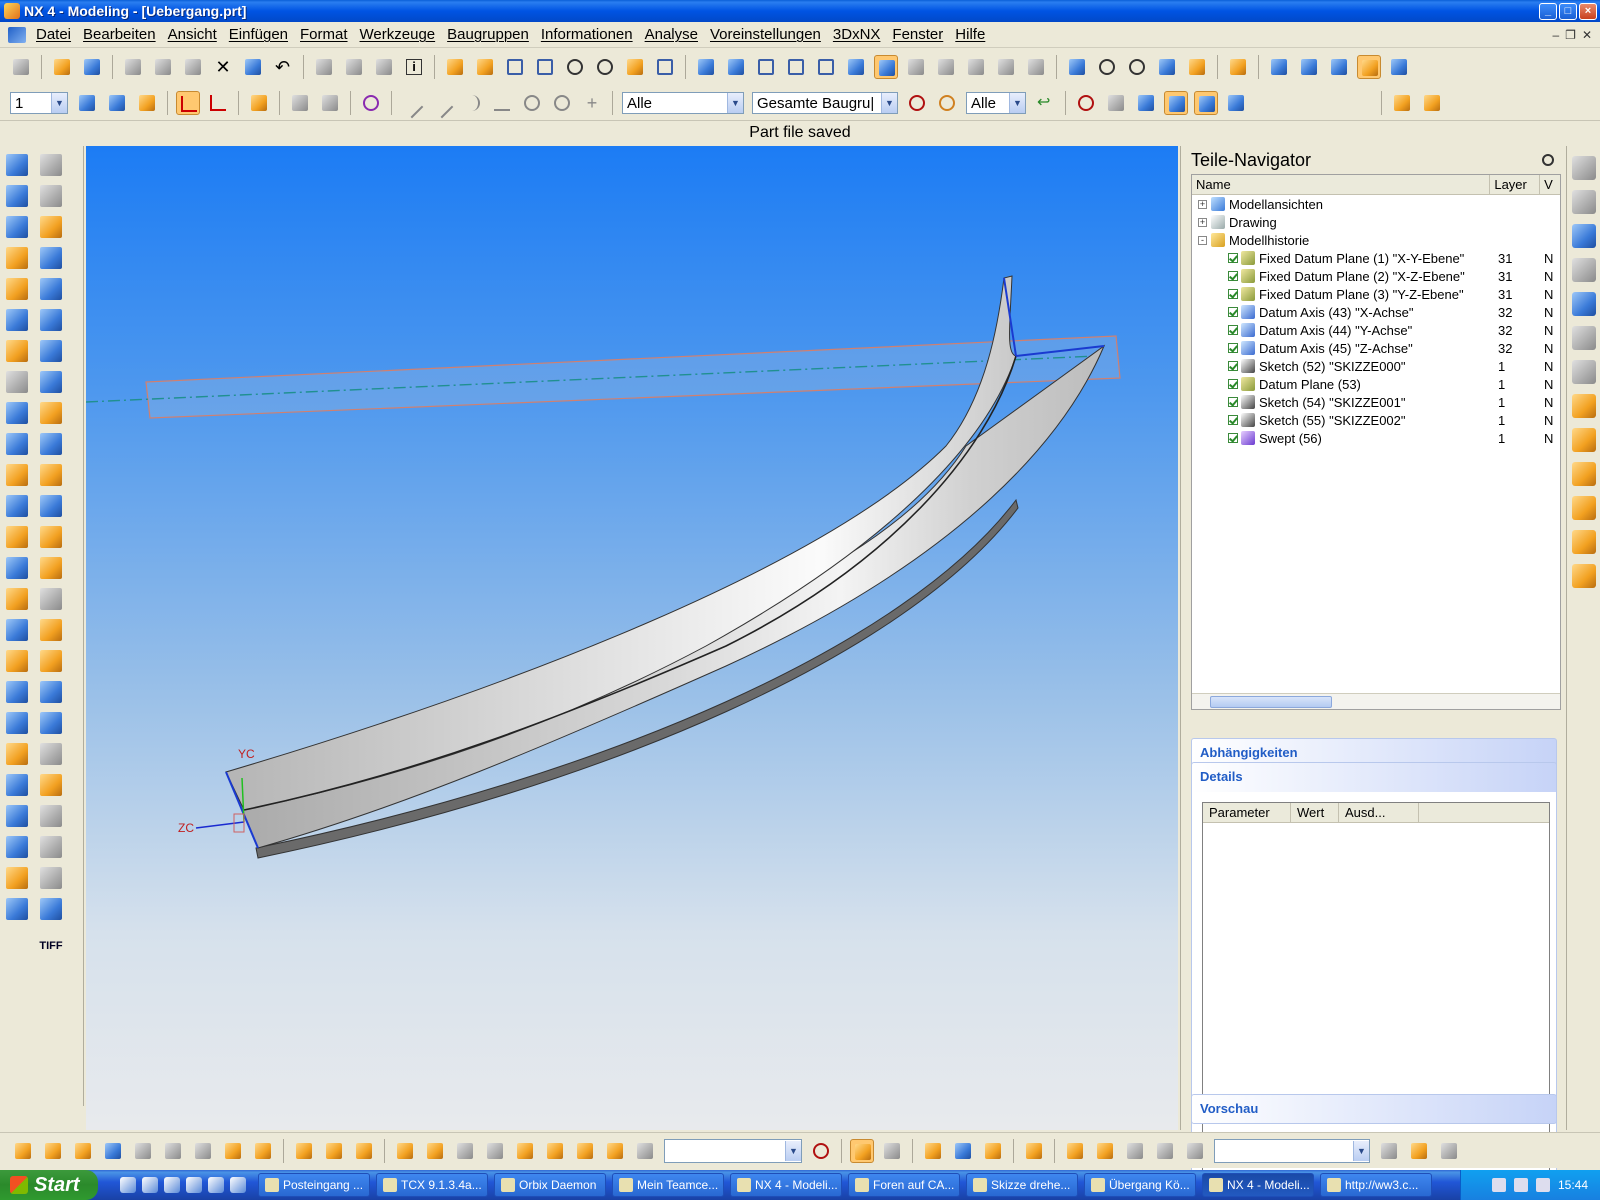 The height and width of the screenshot is (1200, 1600). I want to click on layer-move-button, so click(485, 67).